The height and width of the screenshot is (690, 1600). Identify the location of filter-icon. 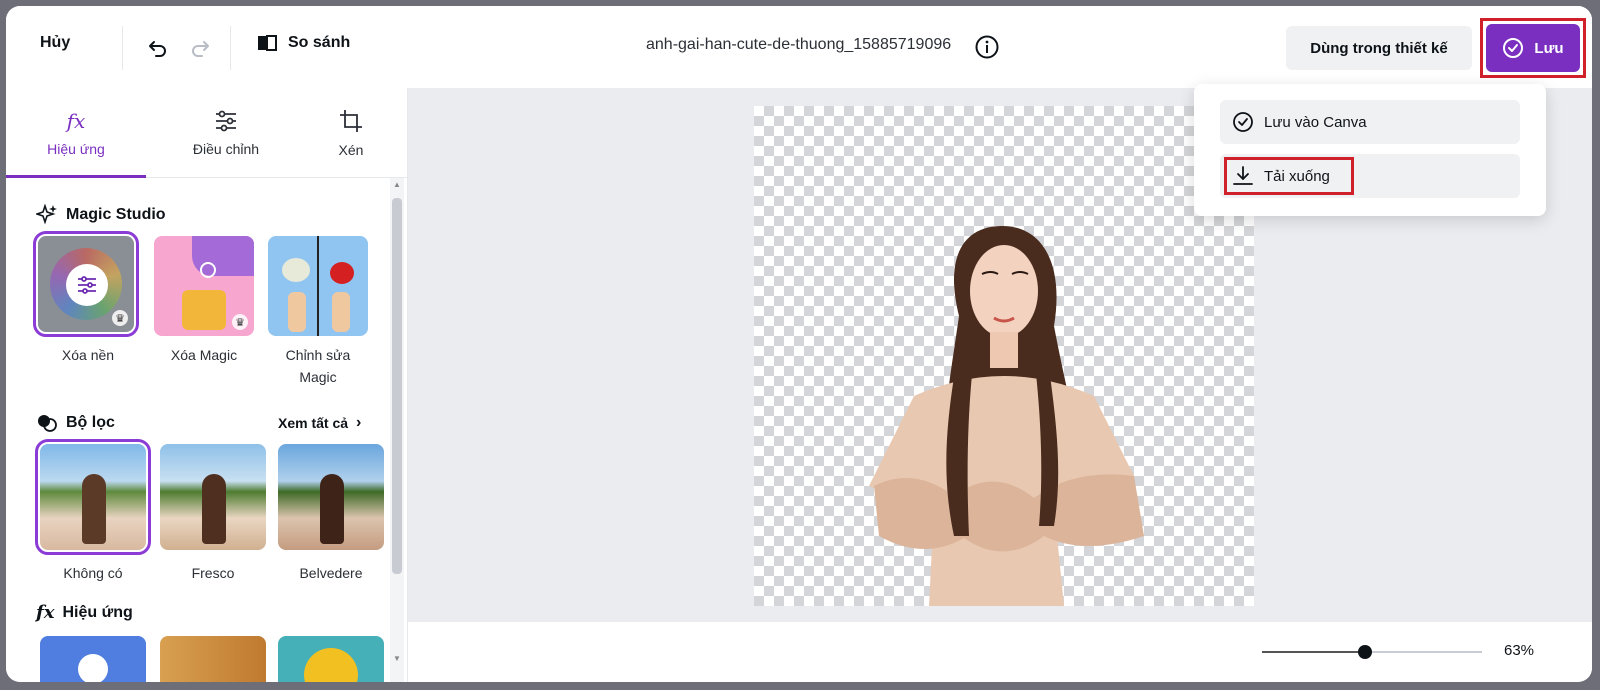
(47, 423).